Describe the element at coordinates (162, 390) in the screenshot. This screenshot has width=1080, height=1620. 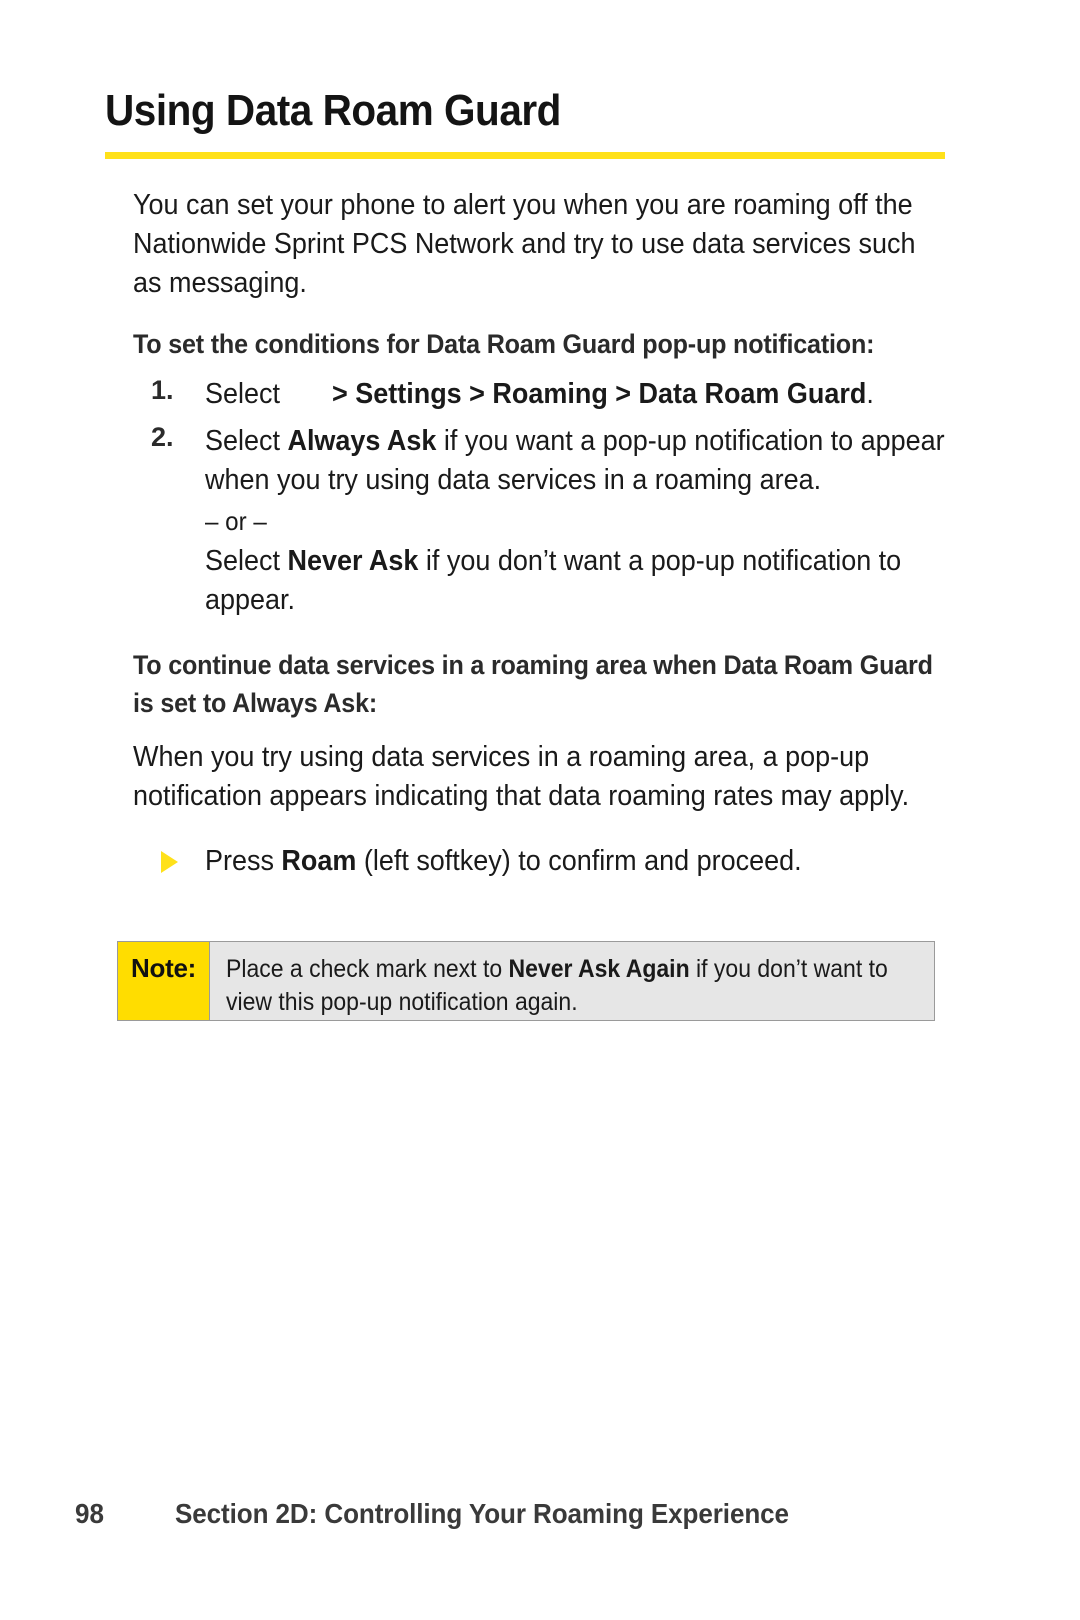
I see `step-number: 1.` at that location.